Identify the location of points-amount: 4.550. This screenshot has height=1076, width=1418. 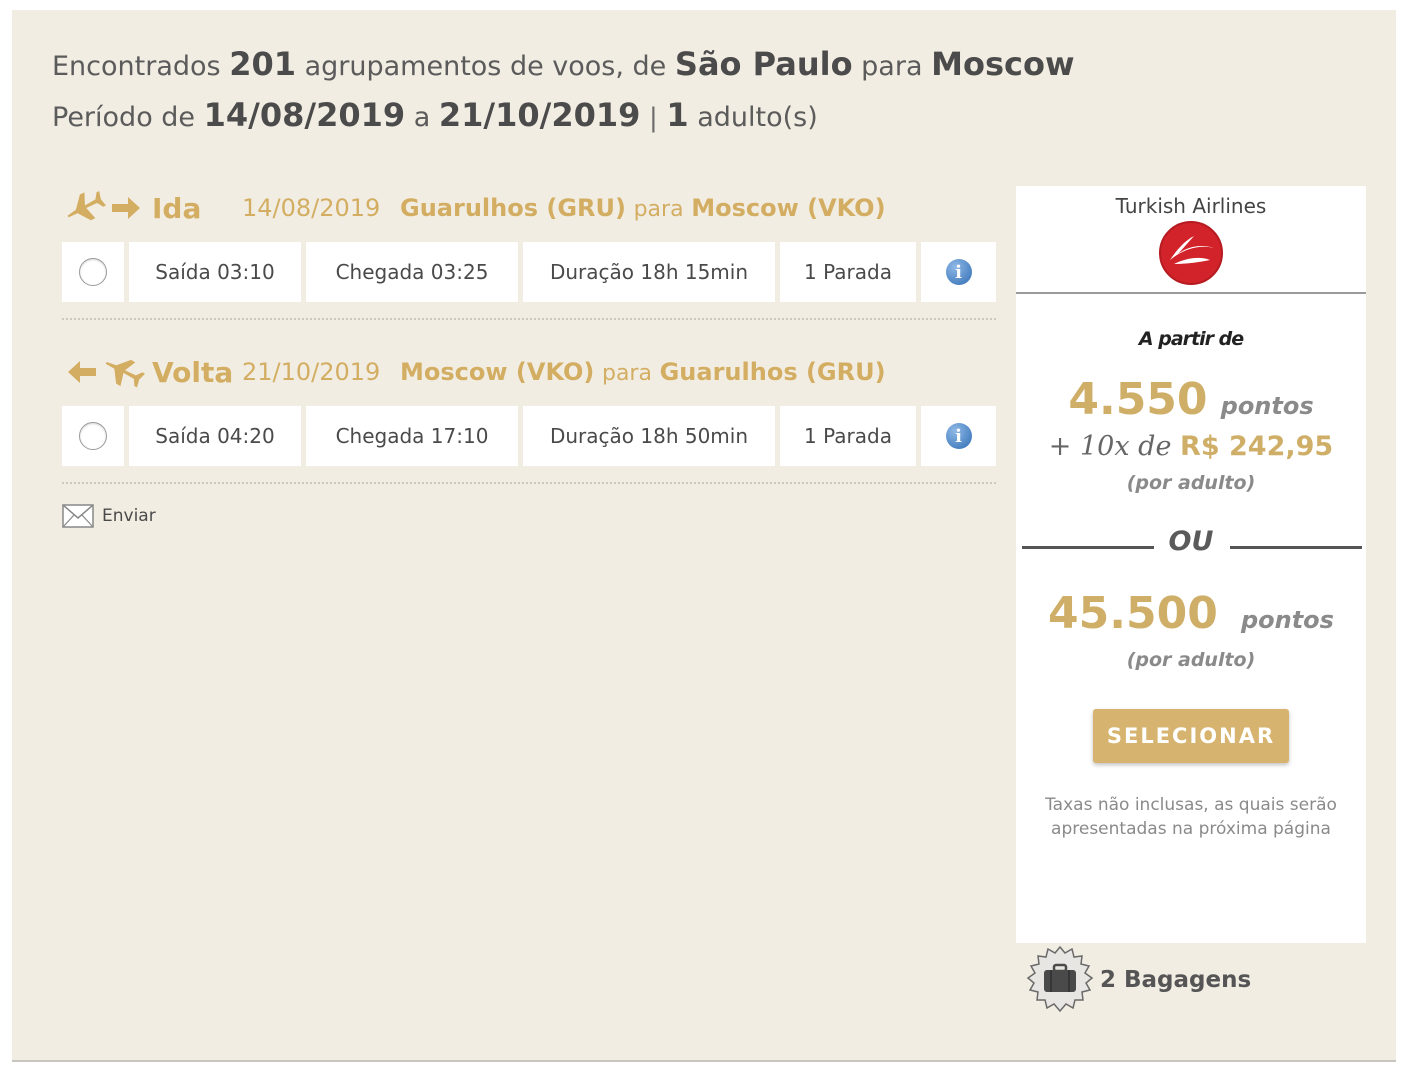
(1138, 399).